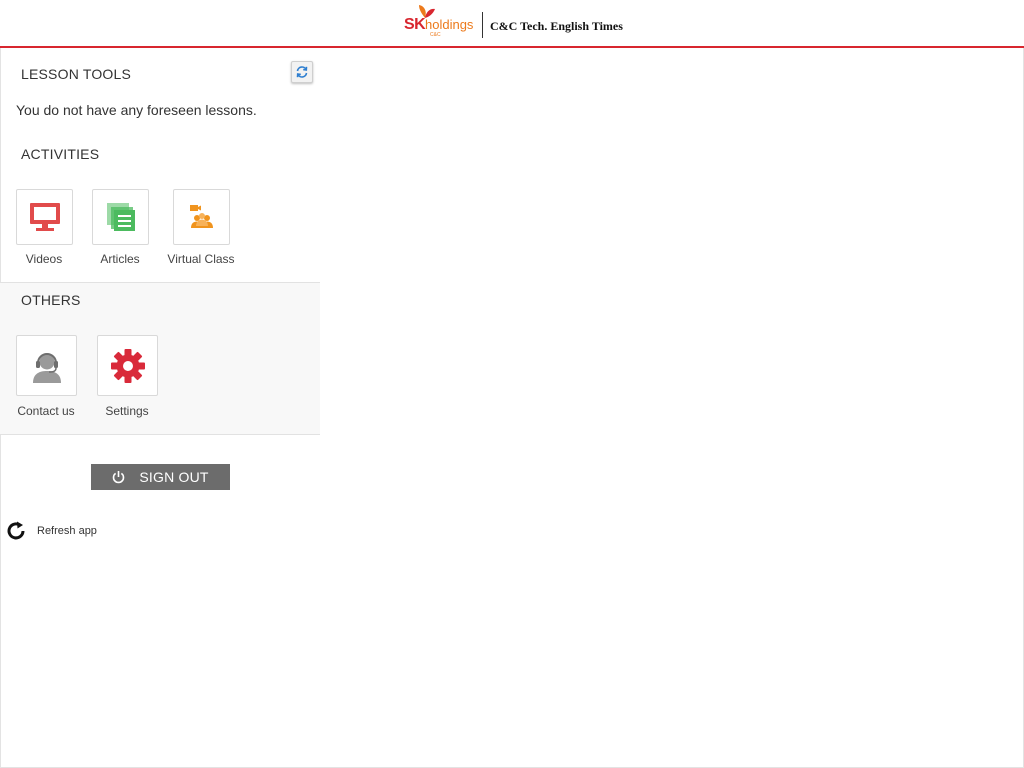 Image resolution: width=1024 pixels, height=768 pixels. What do you see at coordinates (60, 154) in the screenshot?
I see `activities-heading: ACTIVITIES` at bounding box center [60, 154].